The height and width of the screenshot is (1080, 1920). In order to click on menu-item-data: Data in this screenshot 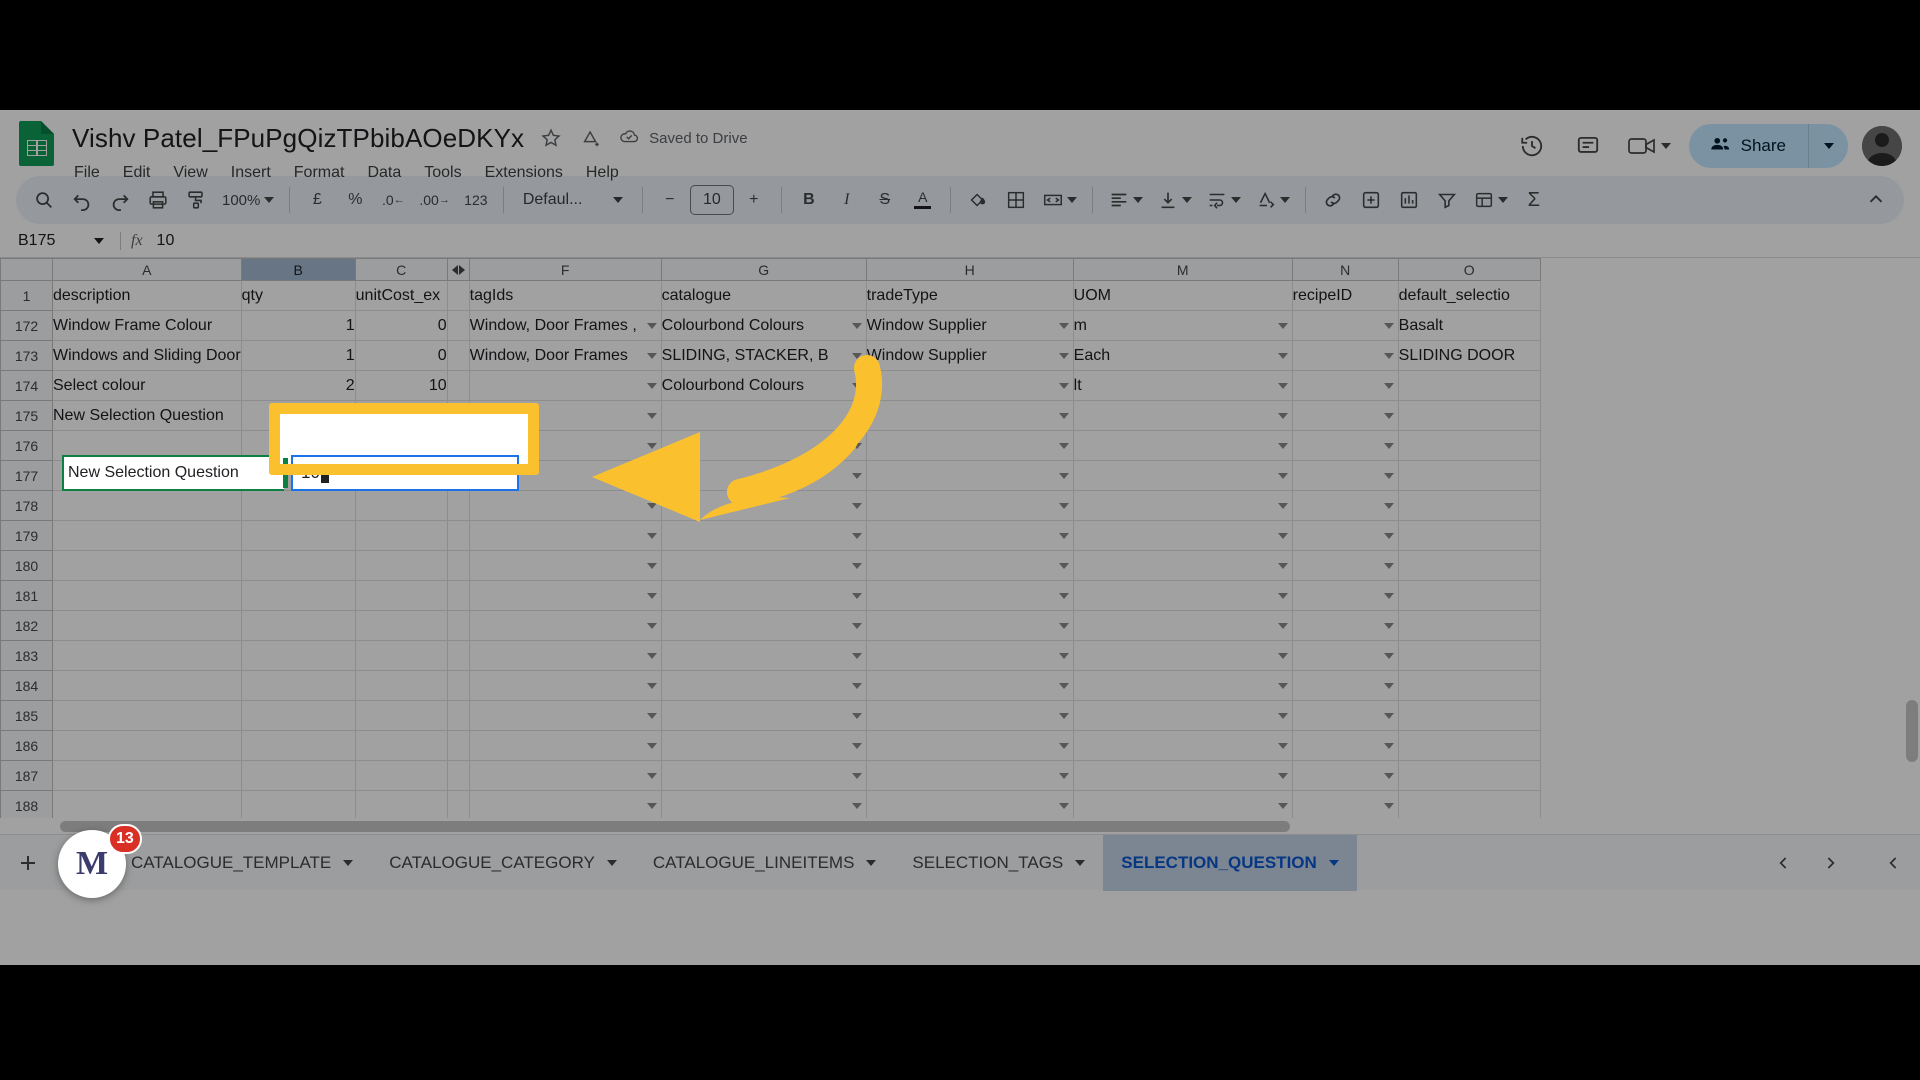, I will do `click(384, 173)`.